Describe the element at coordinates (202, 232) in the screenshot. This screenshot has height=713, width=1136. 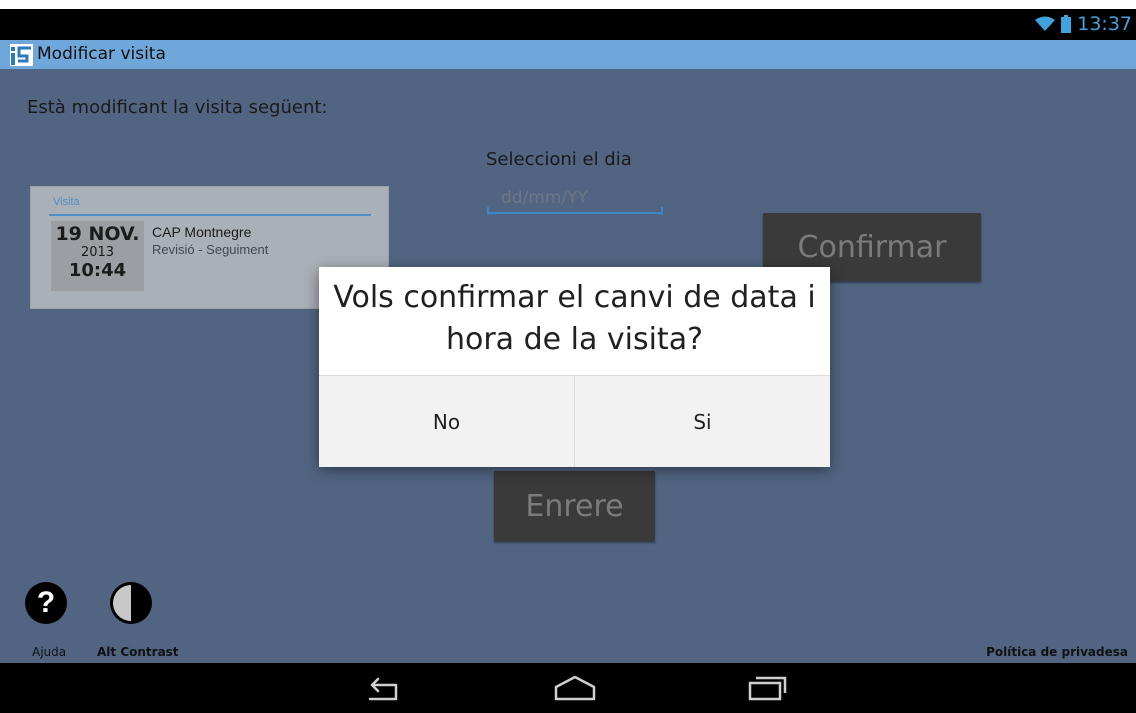
I see `visit-place: CAP Montnegre` at that location.